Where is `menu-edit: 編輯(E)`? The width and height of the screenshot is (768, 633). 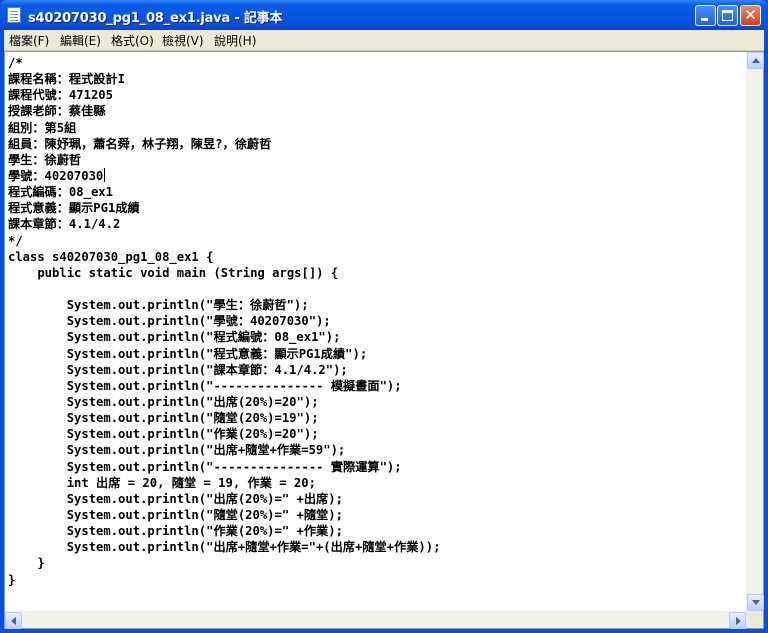
menu-edit: 編輯(E) is located at coordinates (80, 40).